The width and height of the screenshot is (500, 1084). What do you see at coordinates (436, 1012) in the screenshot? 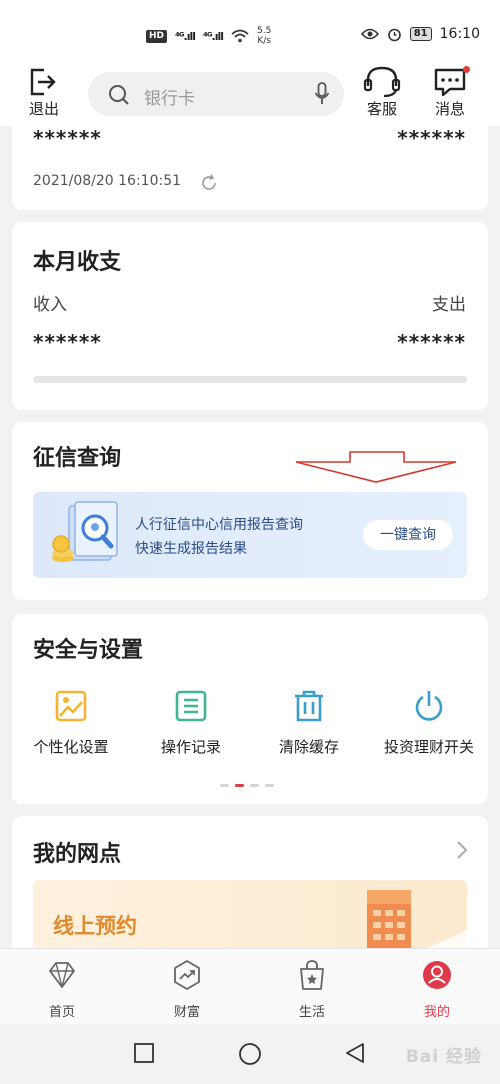
I see `tab-label: 我的` at bounding box center [436, 1012].